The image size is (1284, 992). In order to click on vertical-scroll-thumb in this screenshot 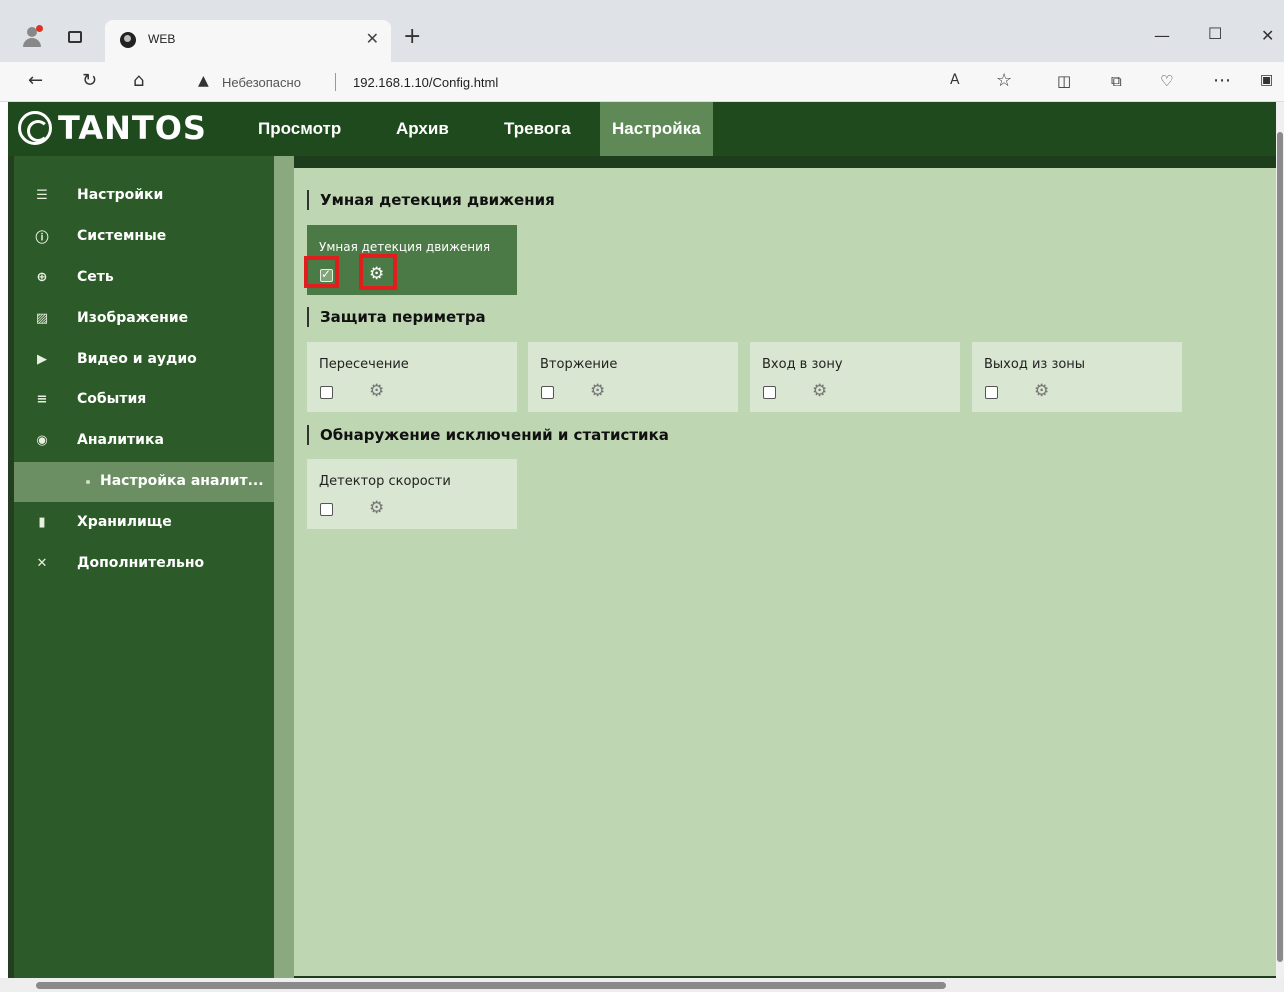, I will do `click(1280, 547)`.